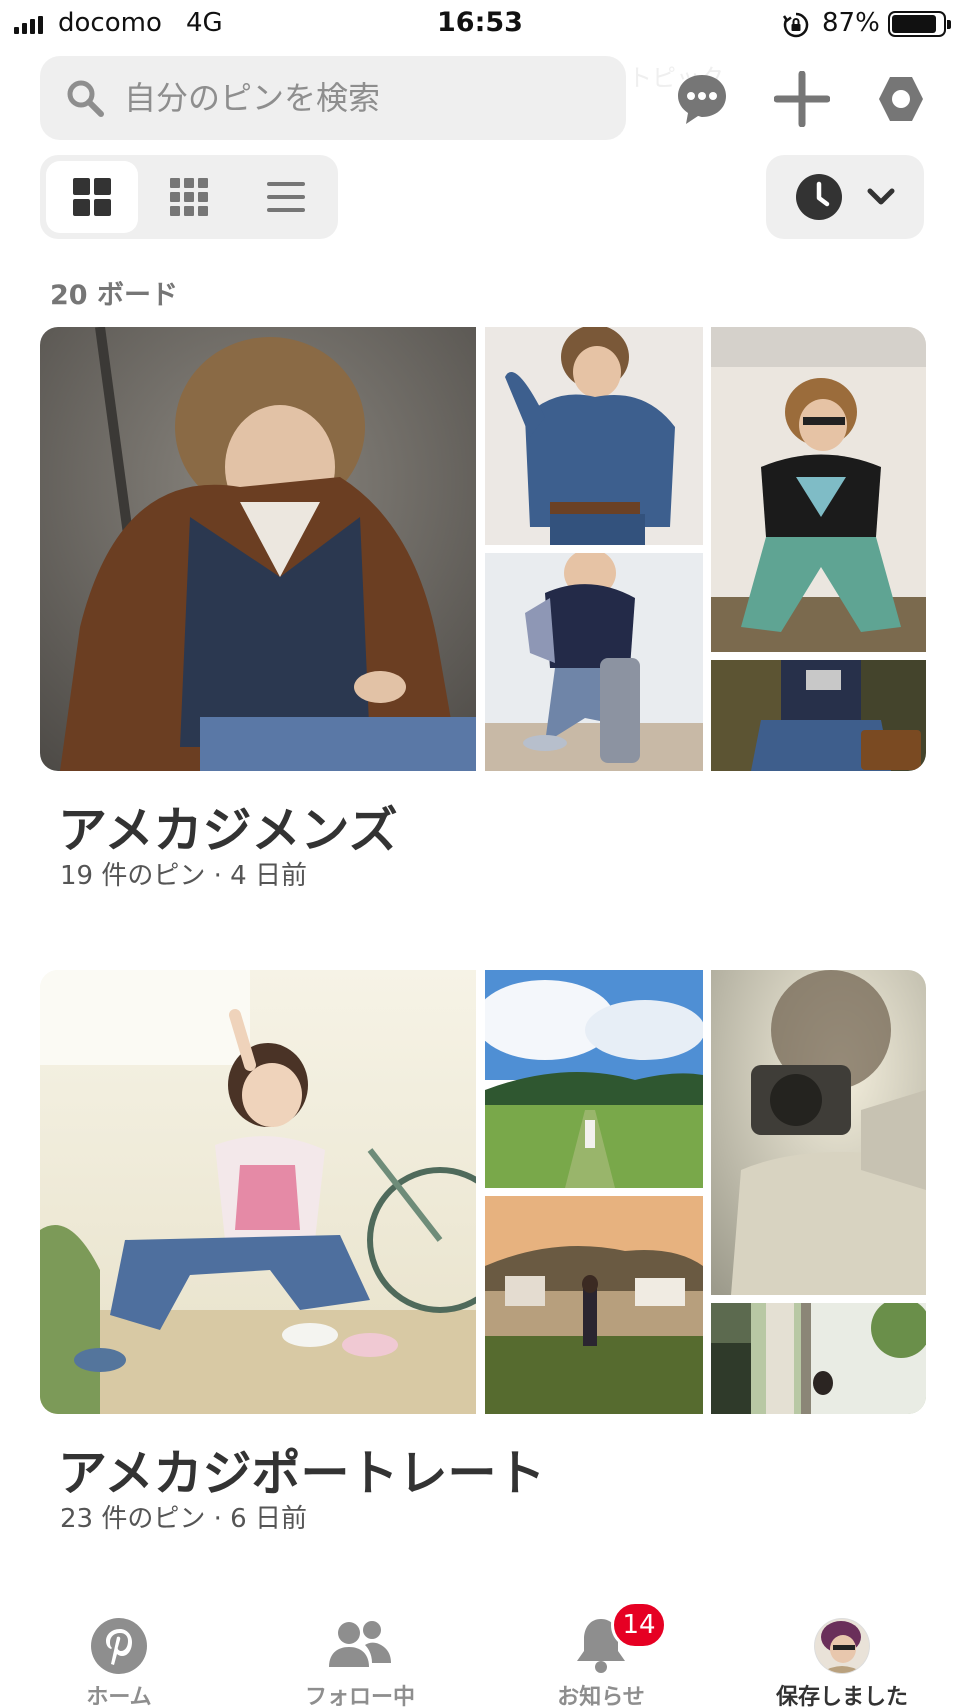  I want to click on compact-grid-icon, so click(189, 197).